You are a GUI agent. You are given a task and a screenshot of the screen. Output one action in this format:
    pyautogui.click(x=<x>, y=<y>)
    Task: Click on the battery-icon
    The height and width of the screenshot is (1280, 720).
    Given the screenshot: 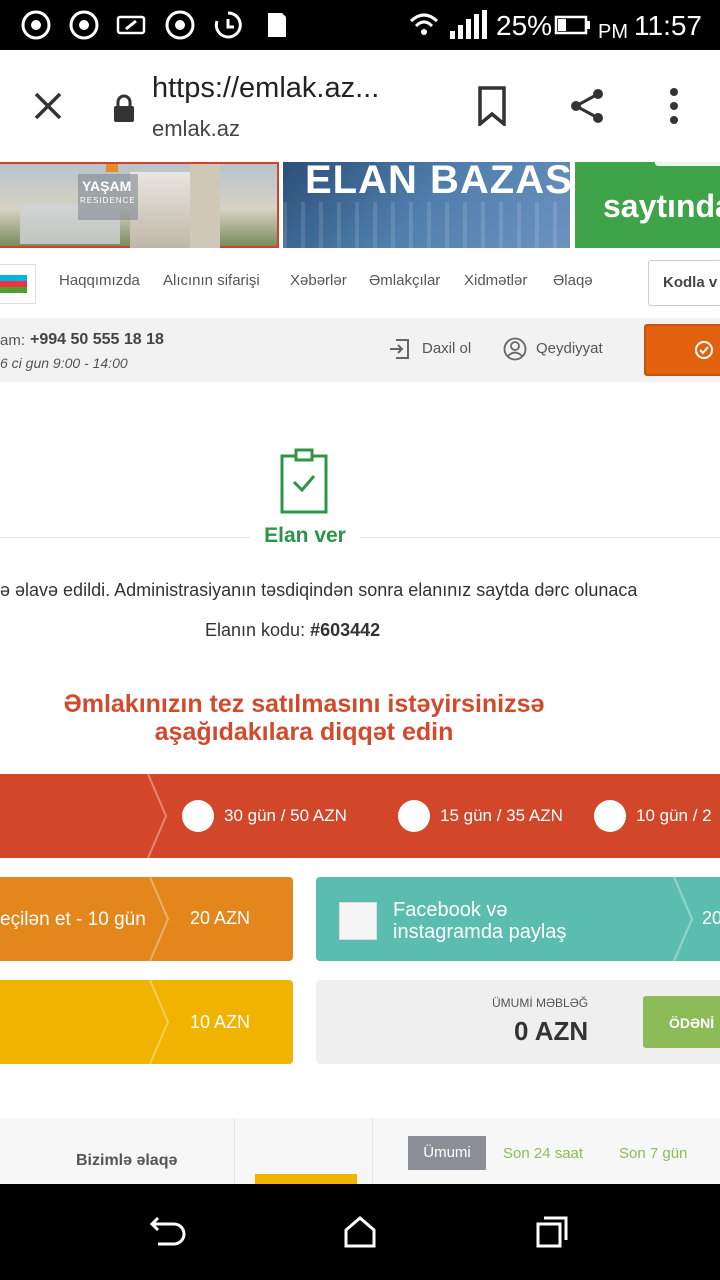 What is the action you would take?
    pyautogui.click(x=572, y=25)
    